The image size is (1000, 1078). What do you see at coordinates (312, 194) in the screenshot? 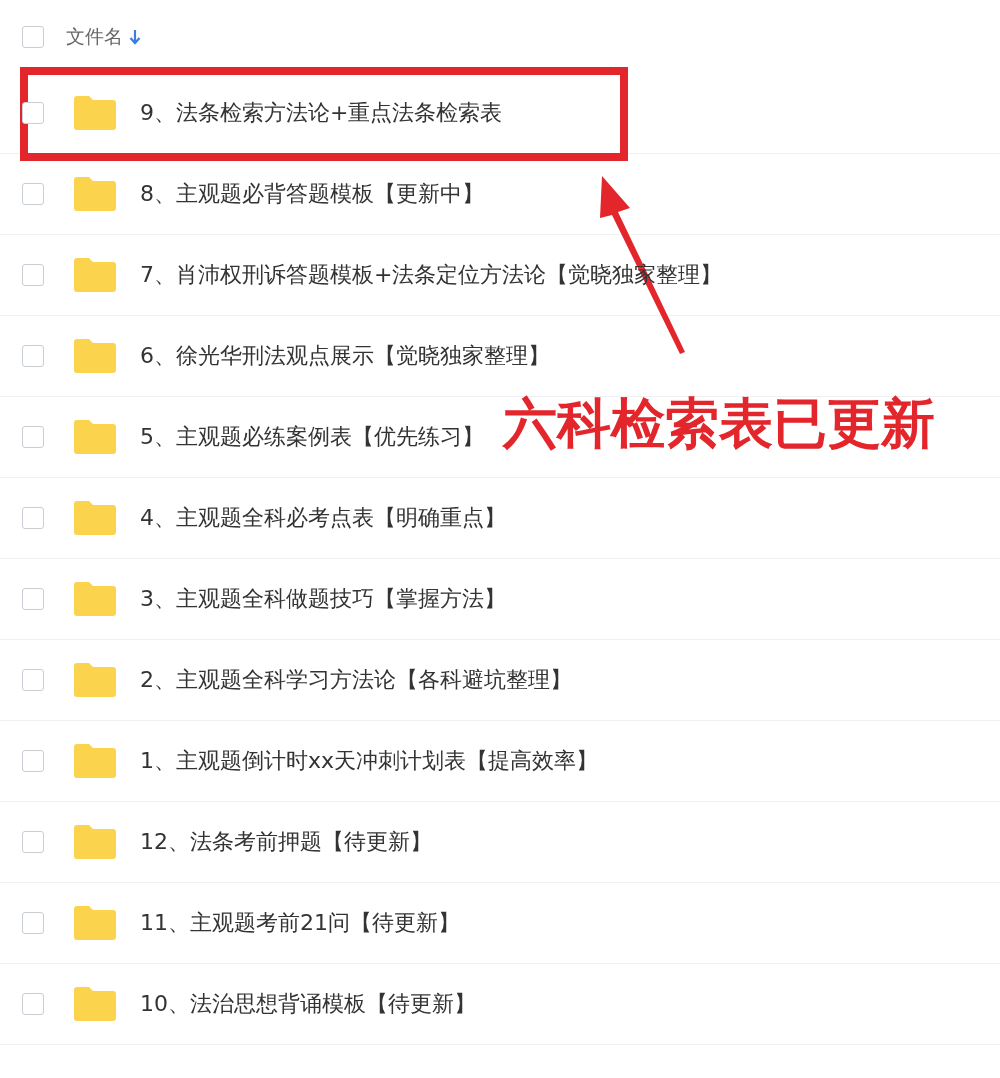
I see `file-name: 8、主观题必背答题模板【更新中】` at bounding box center [312, 194].